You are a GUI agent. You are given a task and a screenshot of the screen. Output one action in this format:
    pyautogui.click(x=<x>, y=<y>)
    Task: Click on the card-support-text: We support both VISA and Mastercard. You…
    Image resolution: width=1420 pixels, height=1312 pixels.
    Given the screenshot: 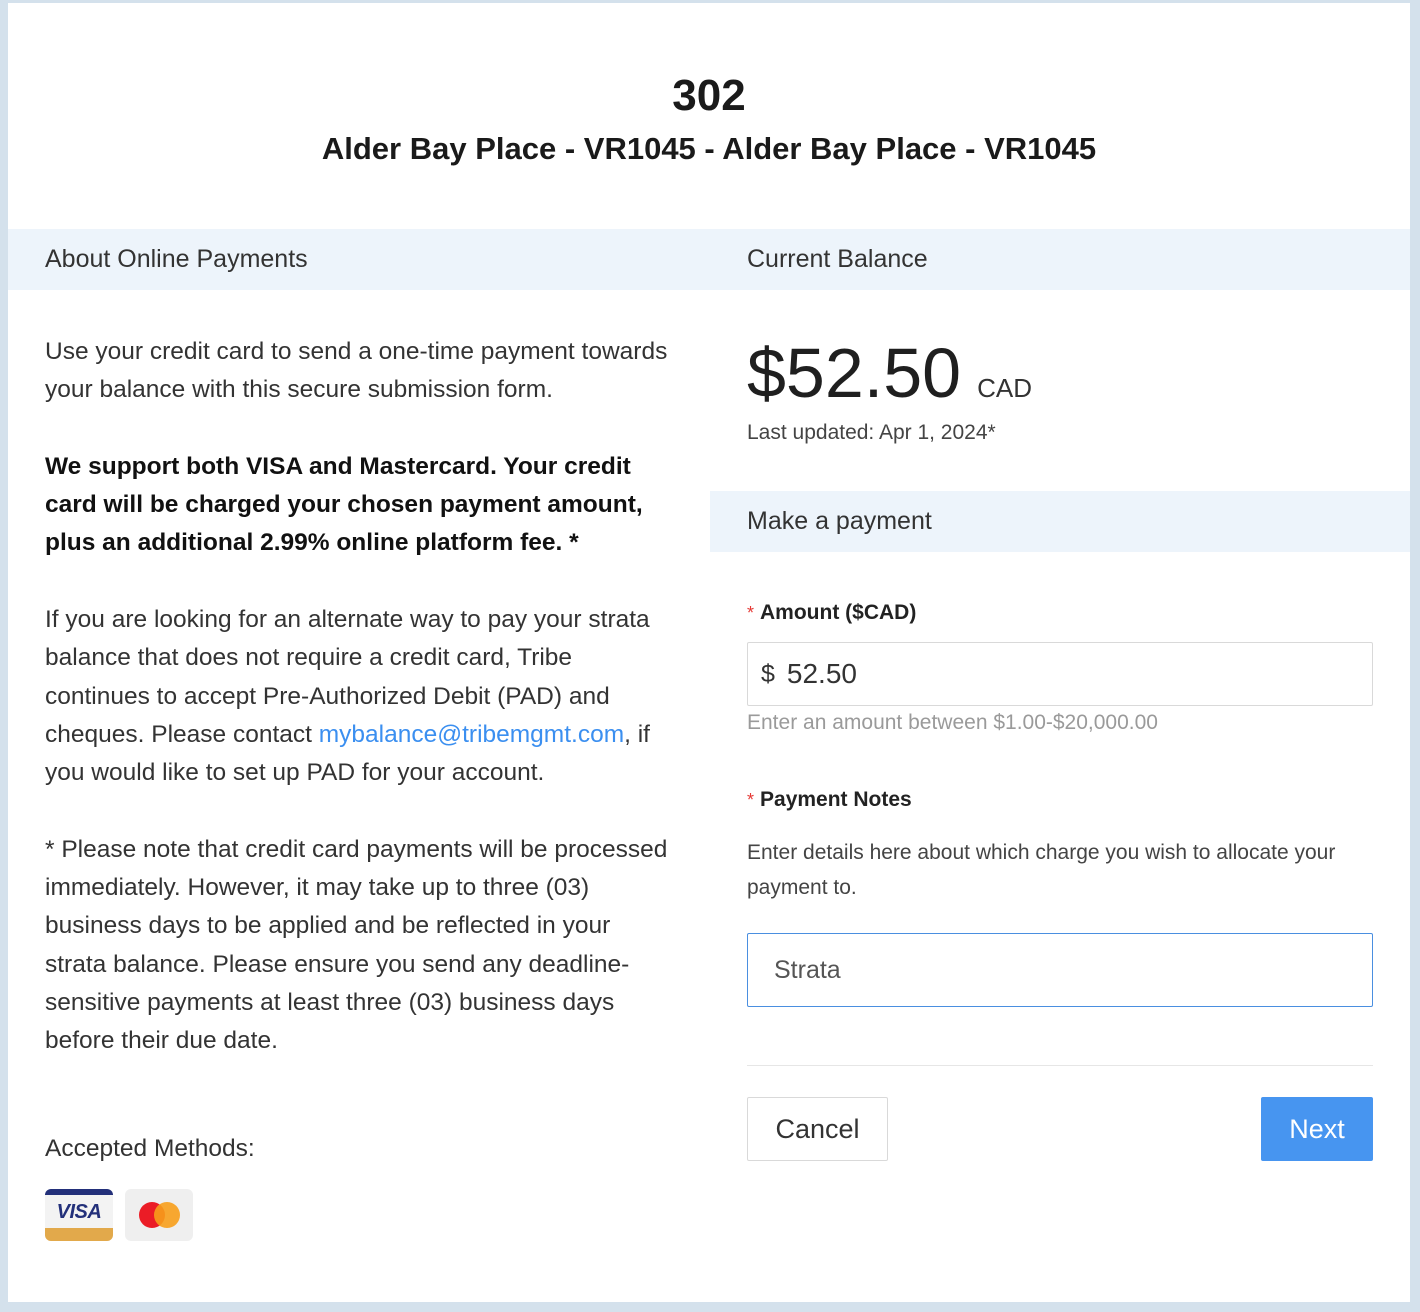 What is the action you would take?
    pyautogui.click(x=344, y=504)
    